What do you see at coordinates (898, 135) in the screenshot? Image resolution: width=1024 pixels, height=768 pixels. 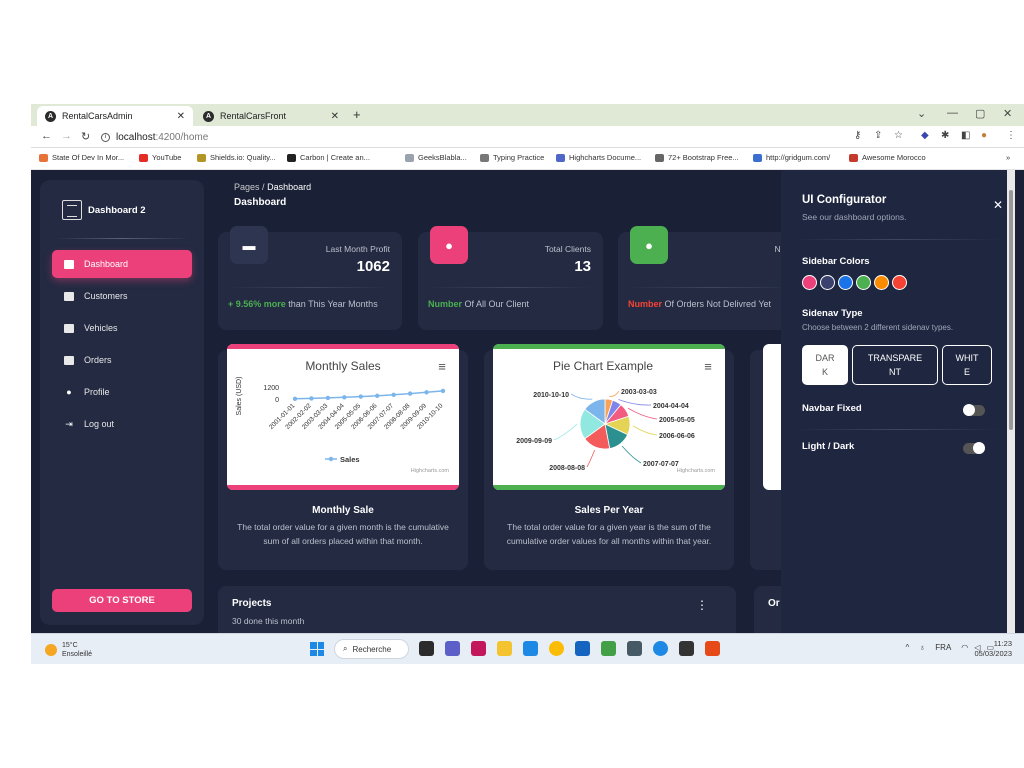 I see `star-icon: ☆` at bounding box center [898, 135].